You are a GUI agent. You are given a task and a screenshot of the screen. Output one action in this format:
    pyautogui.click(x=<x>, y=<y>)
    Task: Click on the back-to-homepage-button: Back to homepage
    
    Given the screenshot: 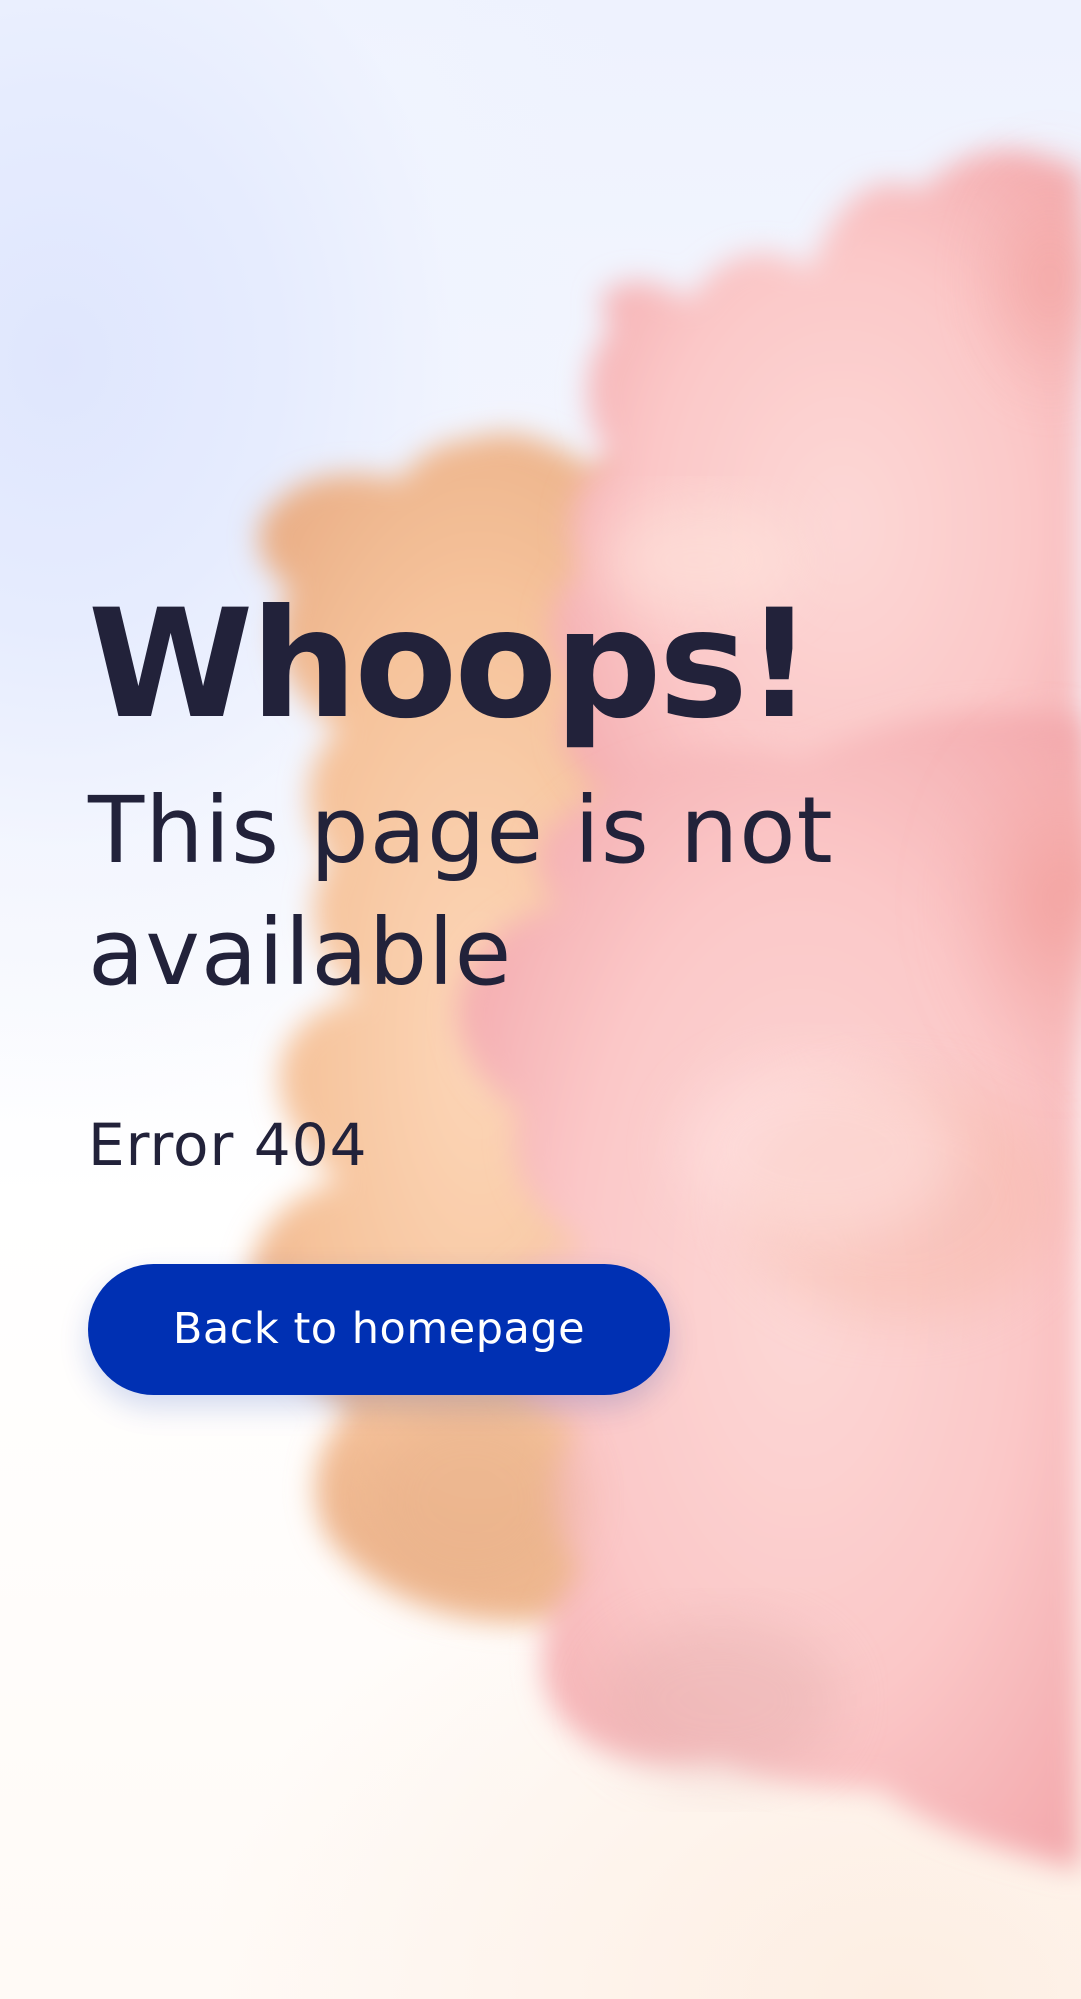 What is the action you would take?
    pyautogui.click(x=379, y=1329)
    